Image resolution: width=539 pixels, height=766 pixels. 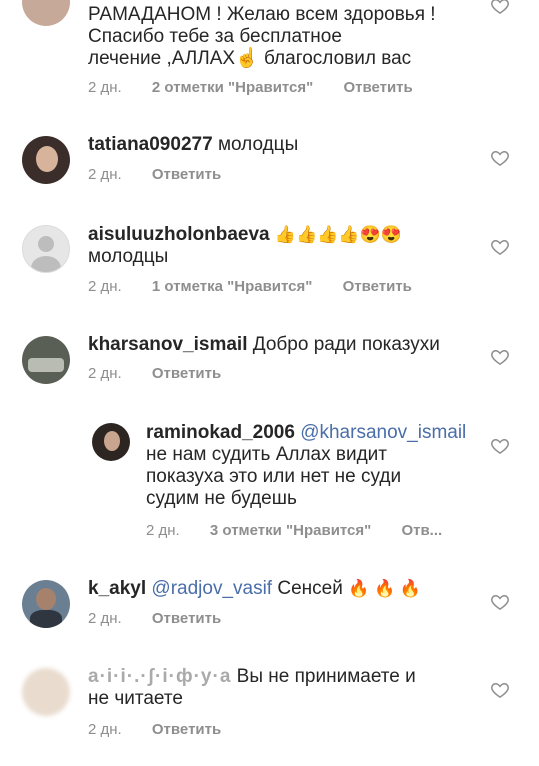 I want to click on mention-link: @kharsanov_ismail, so click(x=383, y=432).